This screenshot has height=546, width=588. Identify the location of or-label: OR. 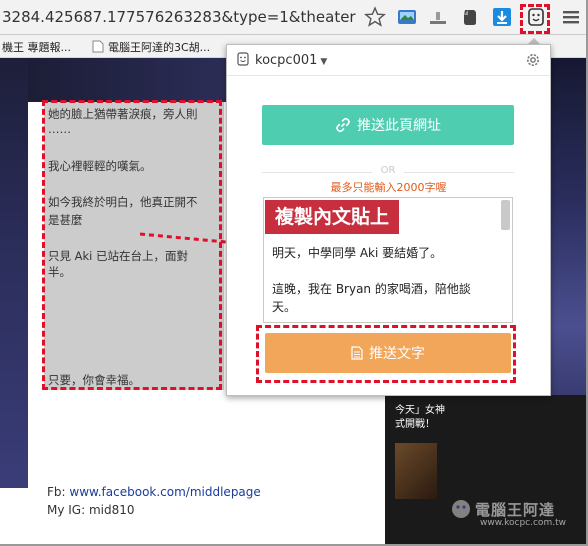
(388, 170).